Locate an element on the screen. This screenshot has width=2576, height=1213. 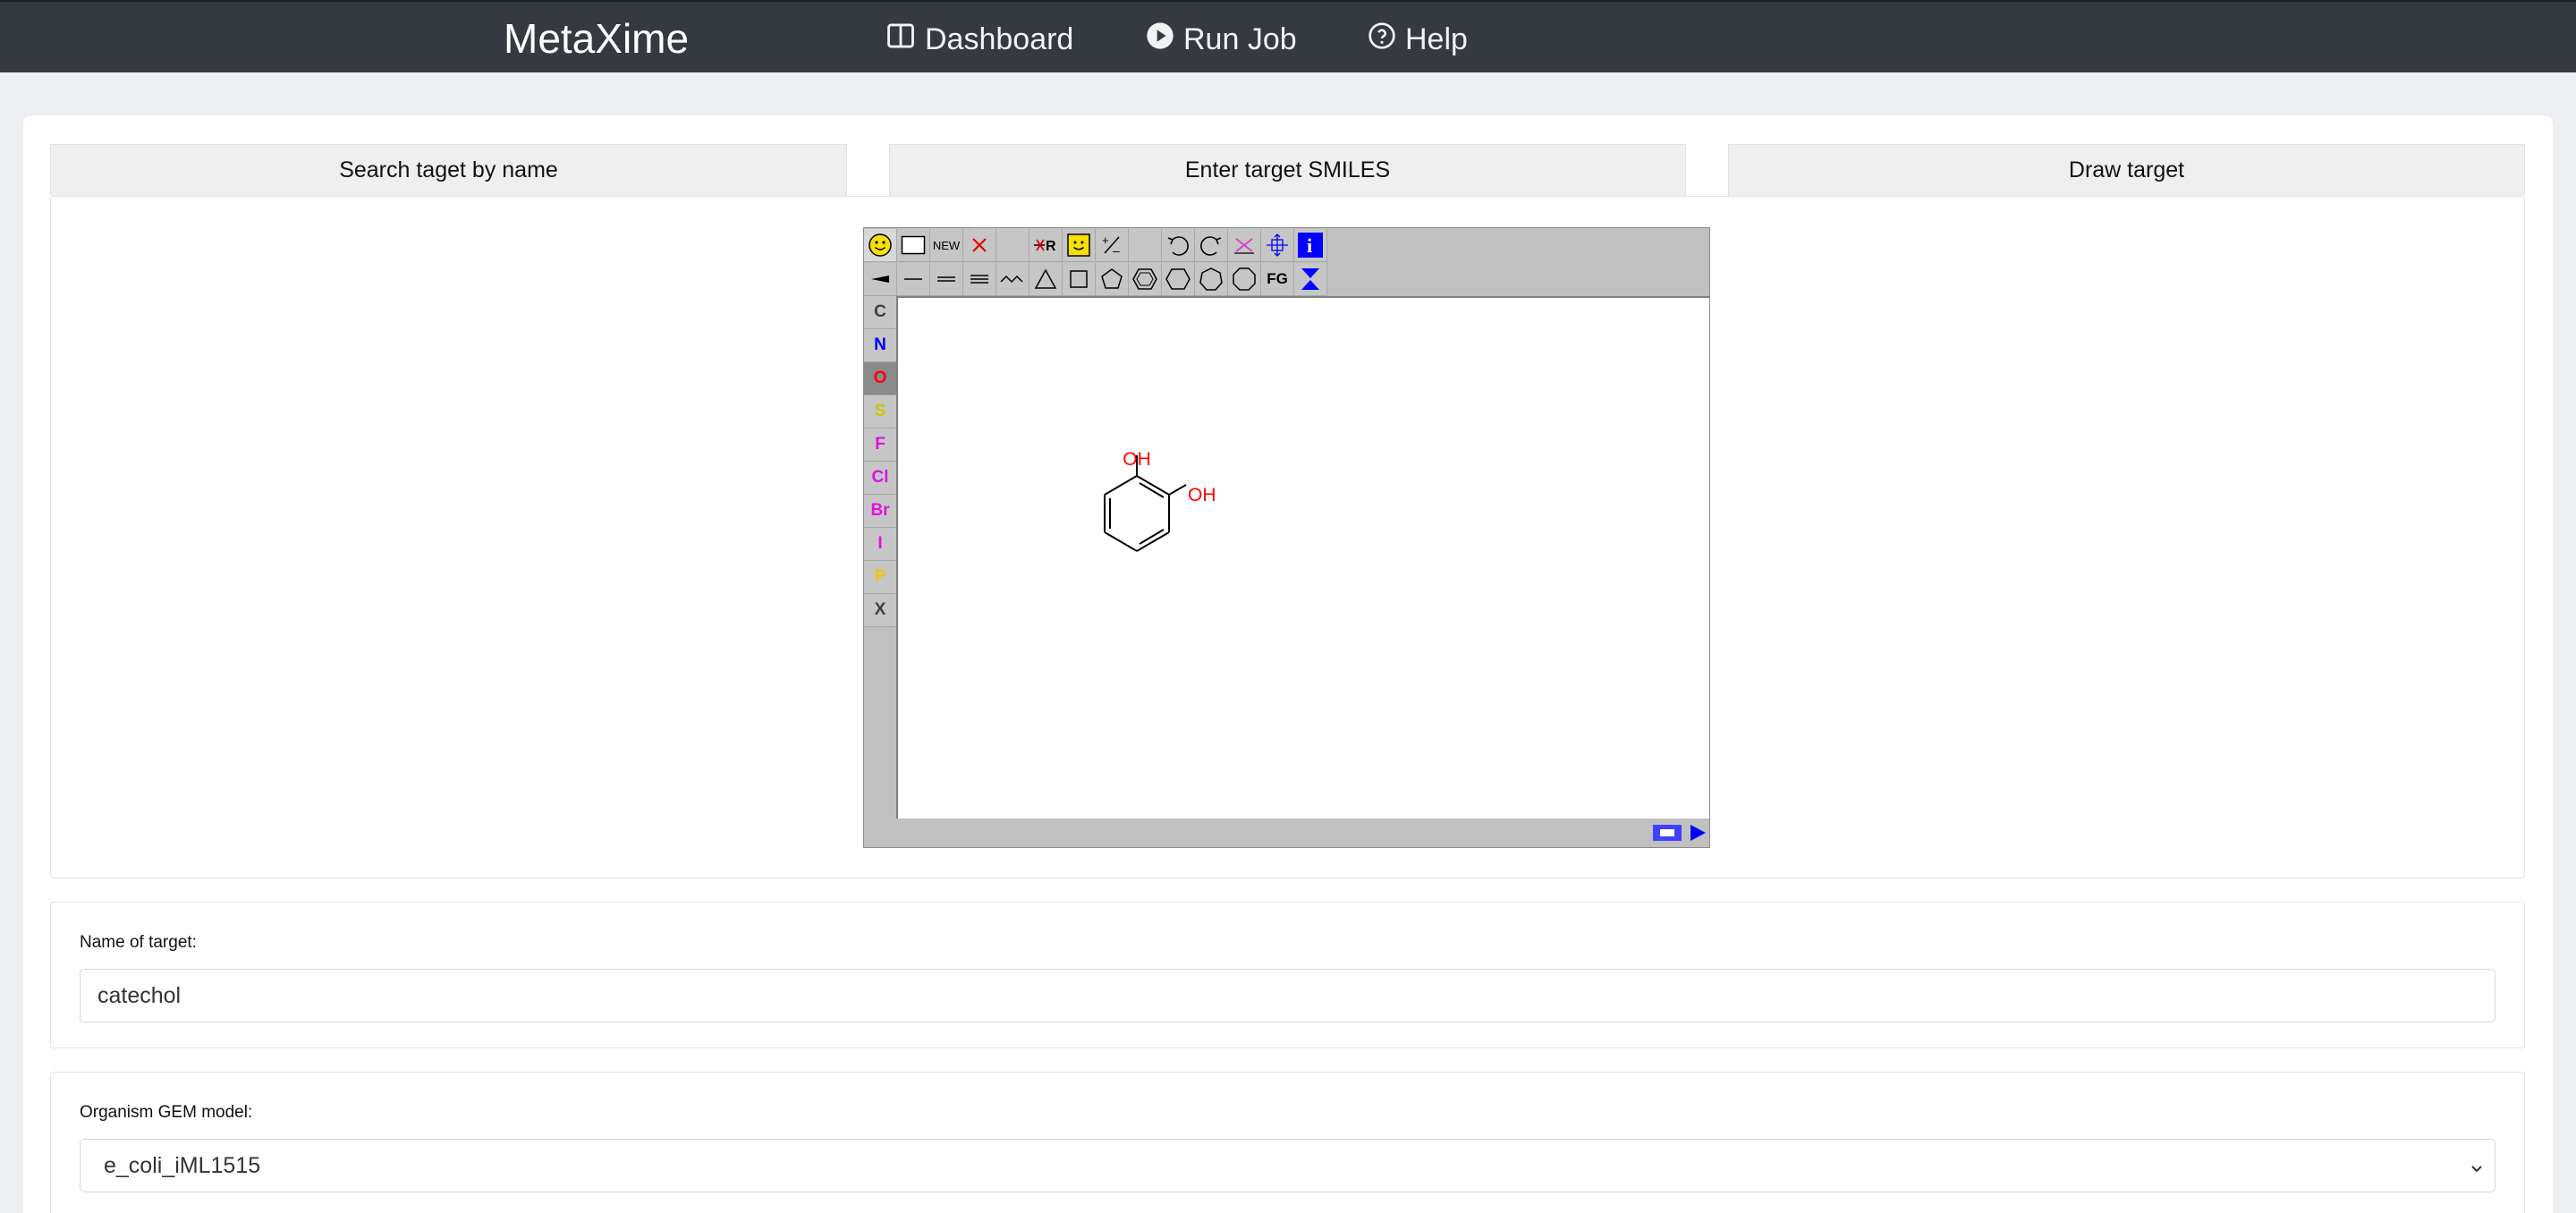
brand-title: MetaXime is located at coordinates (596, 38).